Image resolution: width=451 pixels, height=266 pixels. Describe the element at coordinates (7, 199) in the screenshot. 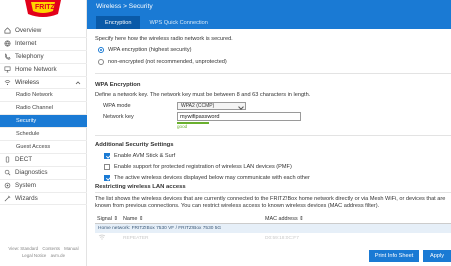

I see `wizards-icon` at that location.